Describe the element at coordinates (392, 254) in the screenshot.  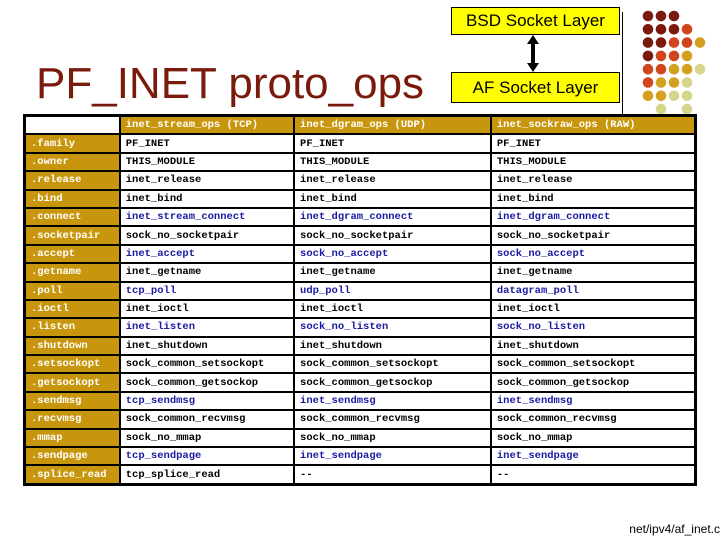
I see `udp-cell: sock_no_accept` at that location.